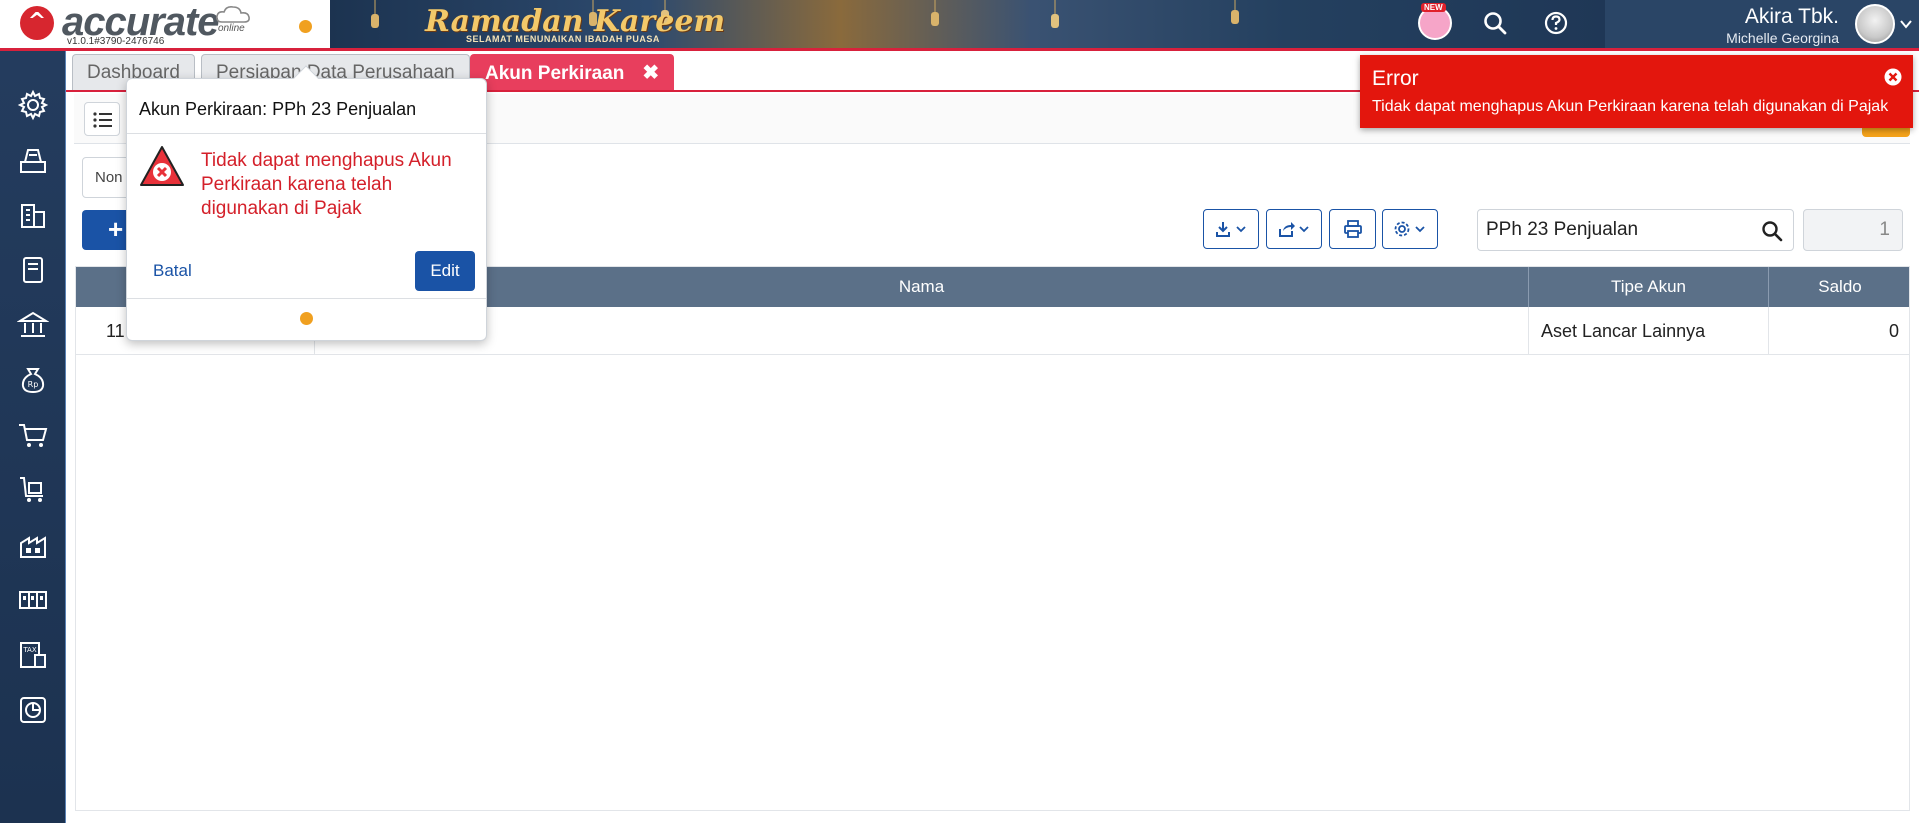  I want to click on search-field, so click(1635, 230).